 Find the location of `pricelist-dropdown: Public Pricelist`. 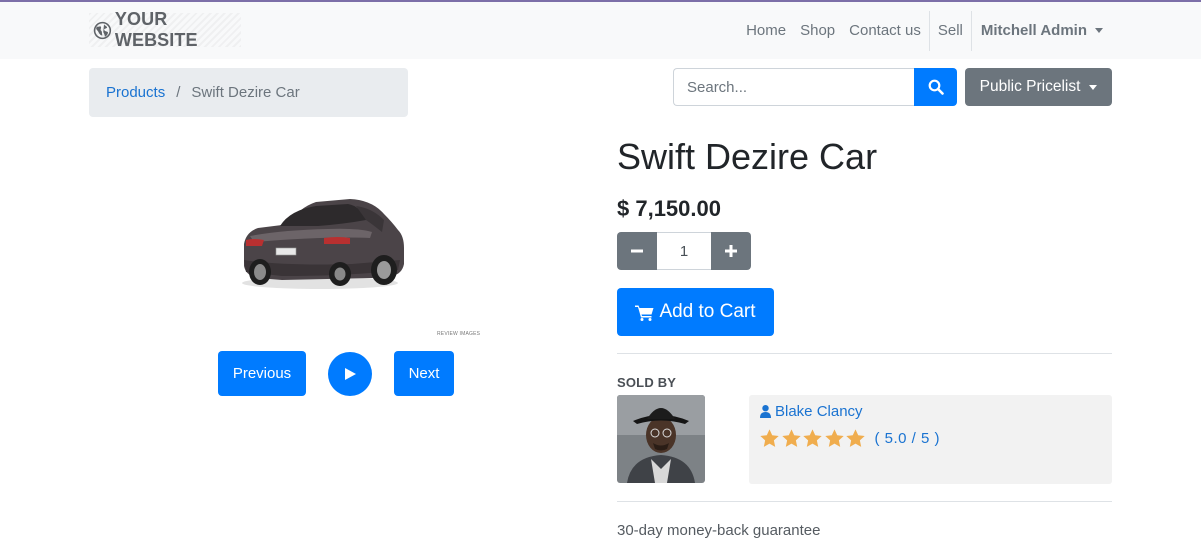

pricelist-dropdown: Public Pricelist is located at coordinates (1038, 87).